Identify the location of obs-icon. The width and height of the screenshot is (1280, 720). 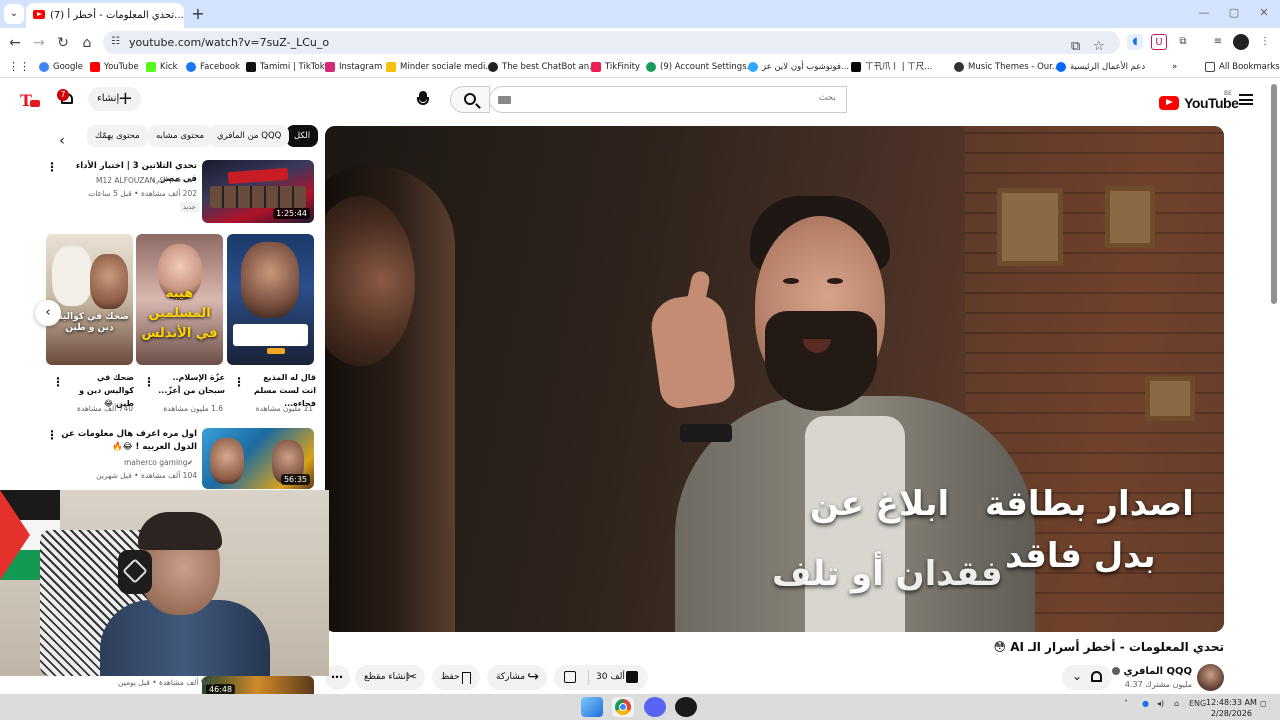
(686, 707).